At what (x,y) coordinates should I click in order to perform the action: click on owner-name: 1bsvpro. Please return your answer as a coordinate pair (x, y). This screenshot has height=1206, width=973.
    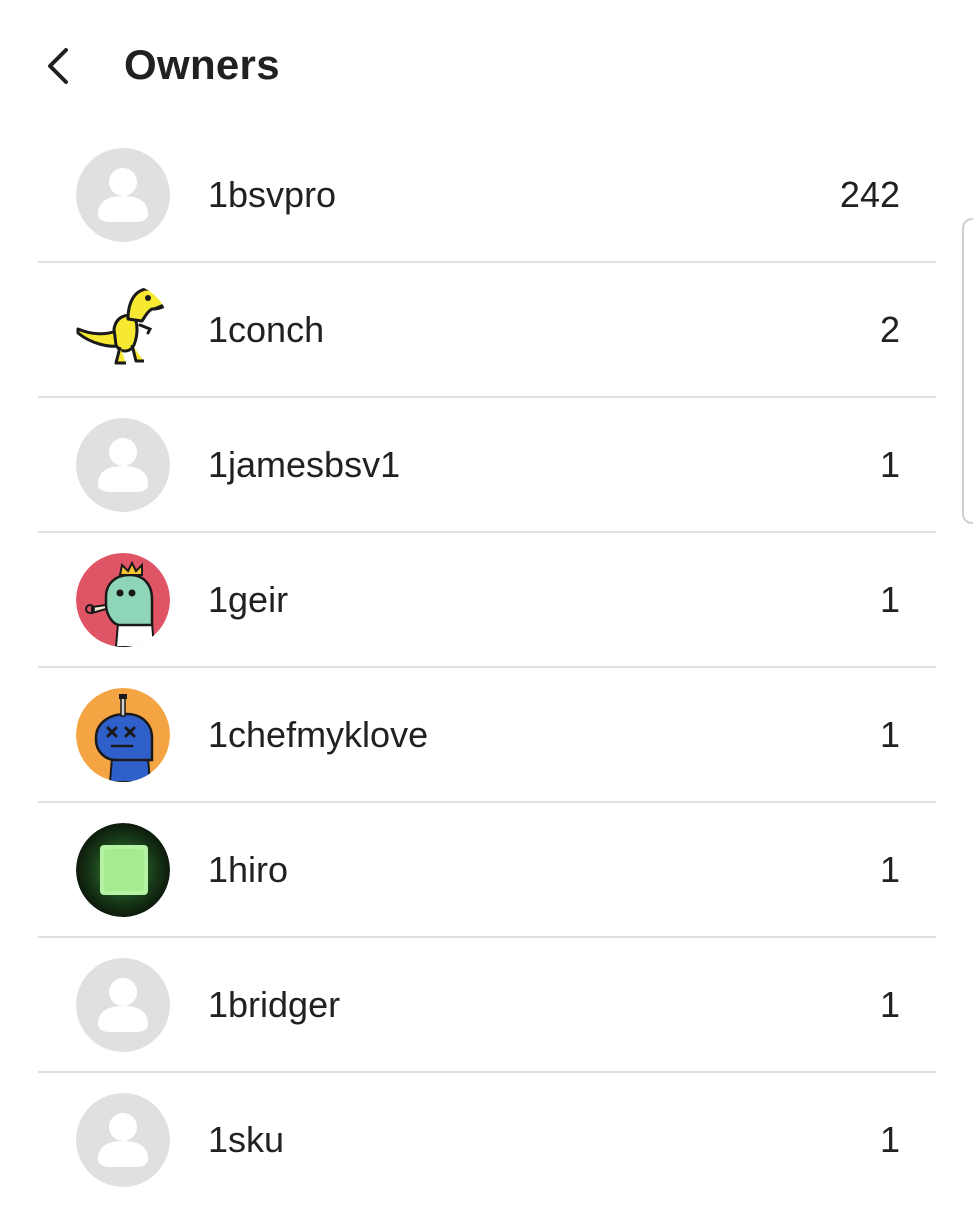
    Looking at the image, I should click on (272, 194).